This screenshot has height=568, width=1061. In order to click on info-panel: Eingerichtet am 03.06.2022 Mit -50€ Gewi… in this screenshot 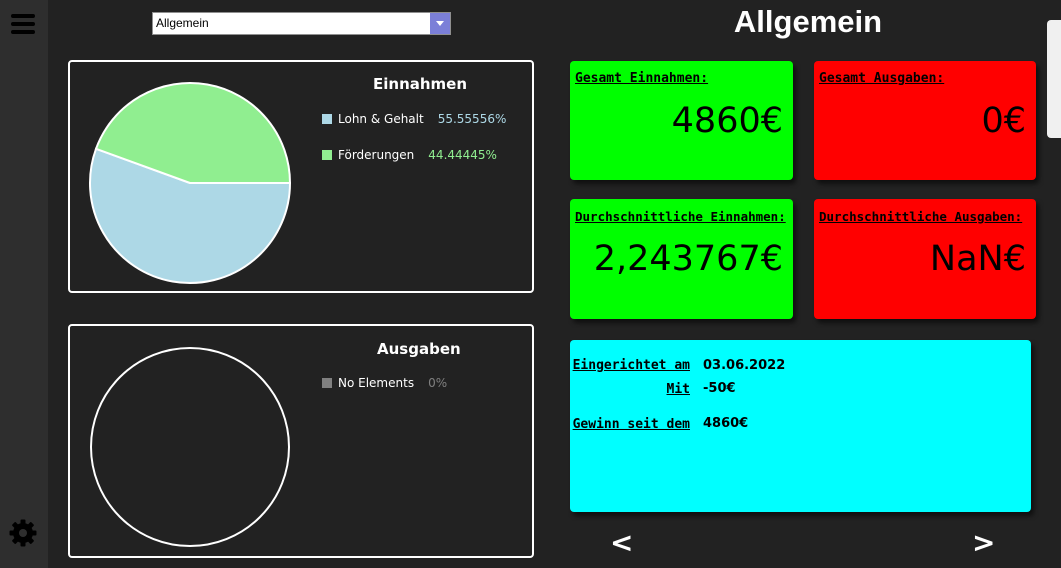, I will do `click(800, 426)`.